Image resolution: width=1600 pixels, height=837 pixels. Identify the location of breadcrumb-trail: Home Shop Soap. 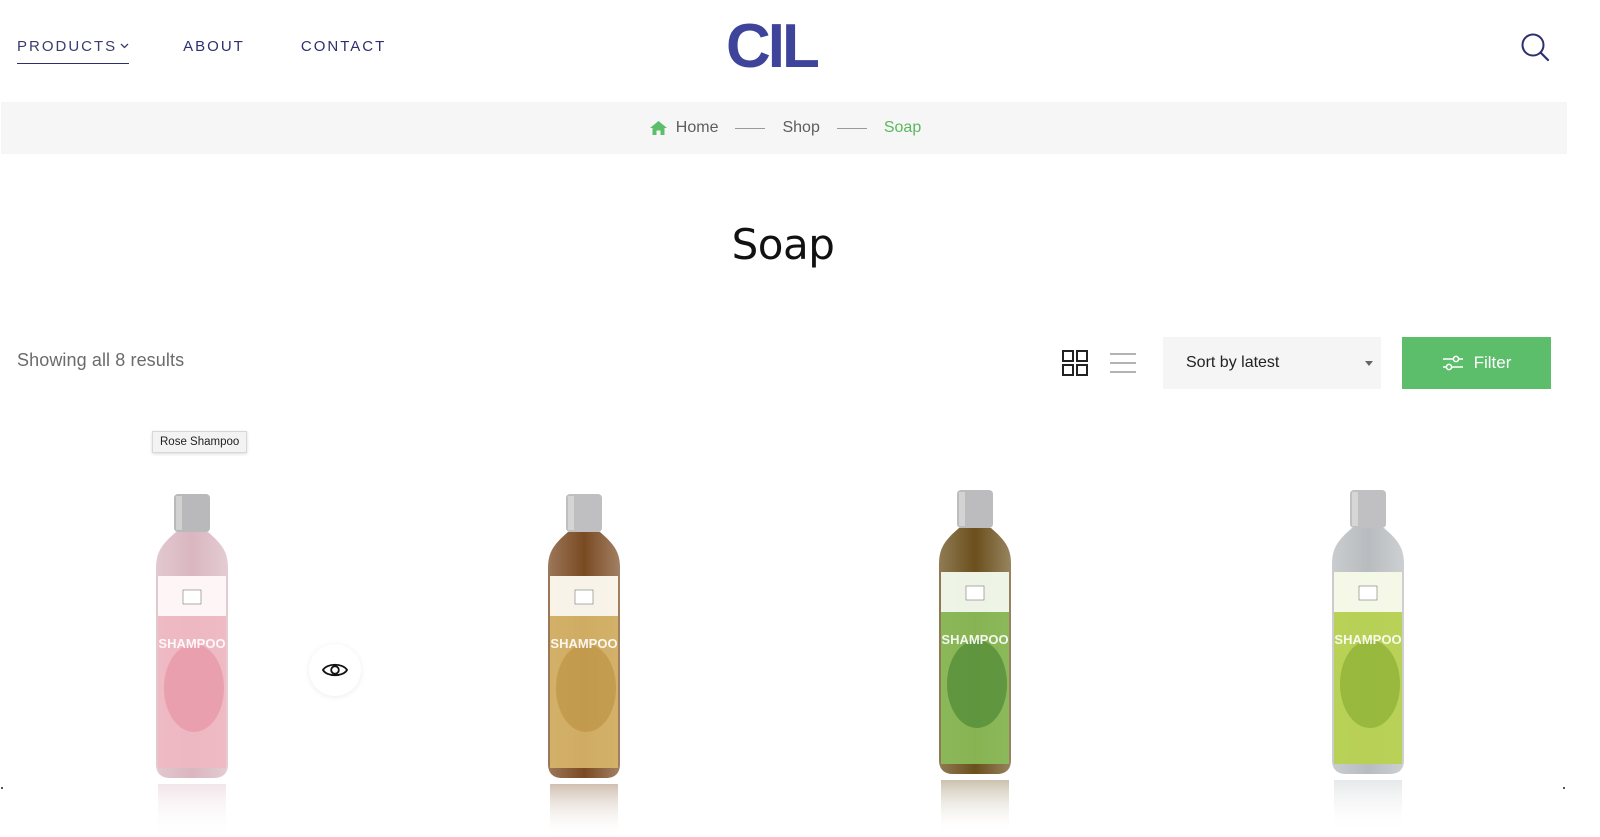
(785, 128).